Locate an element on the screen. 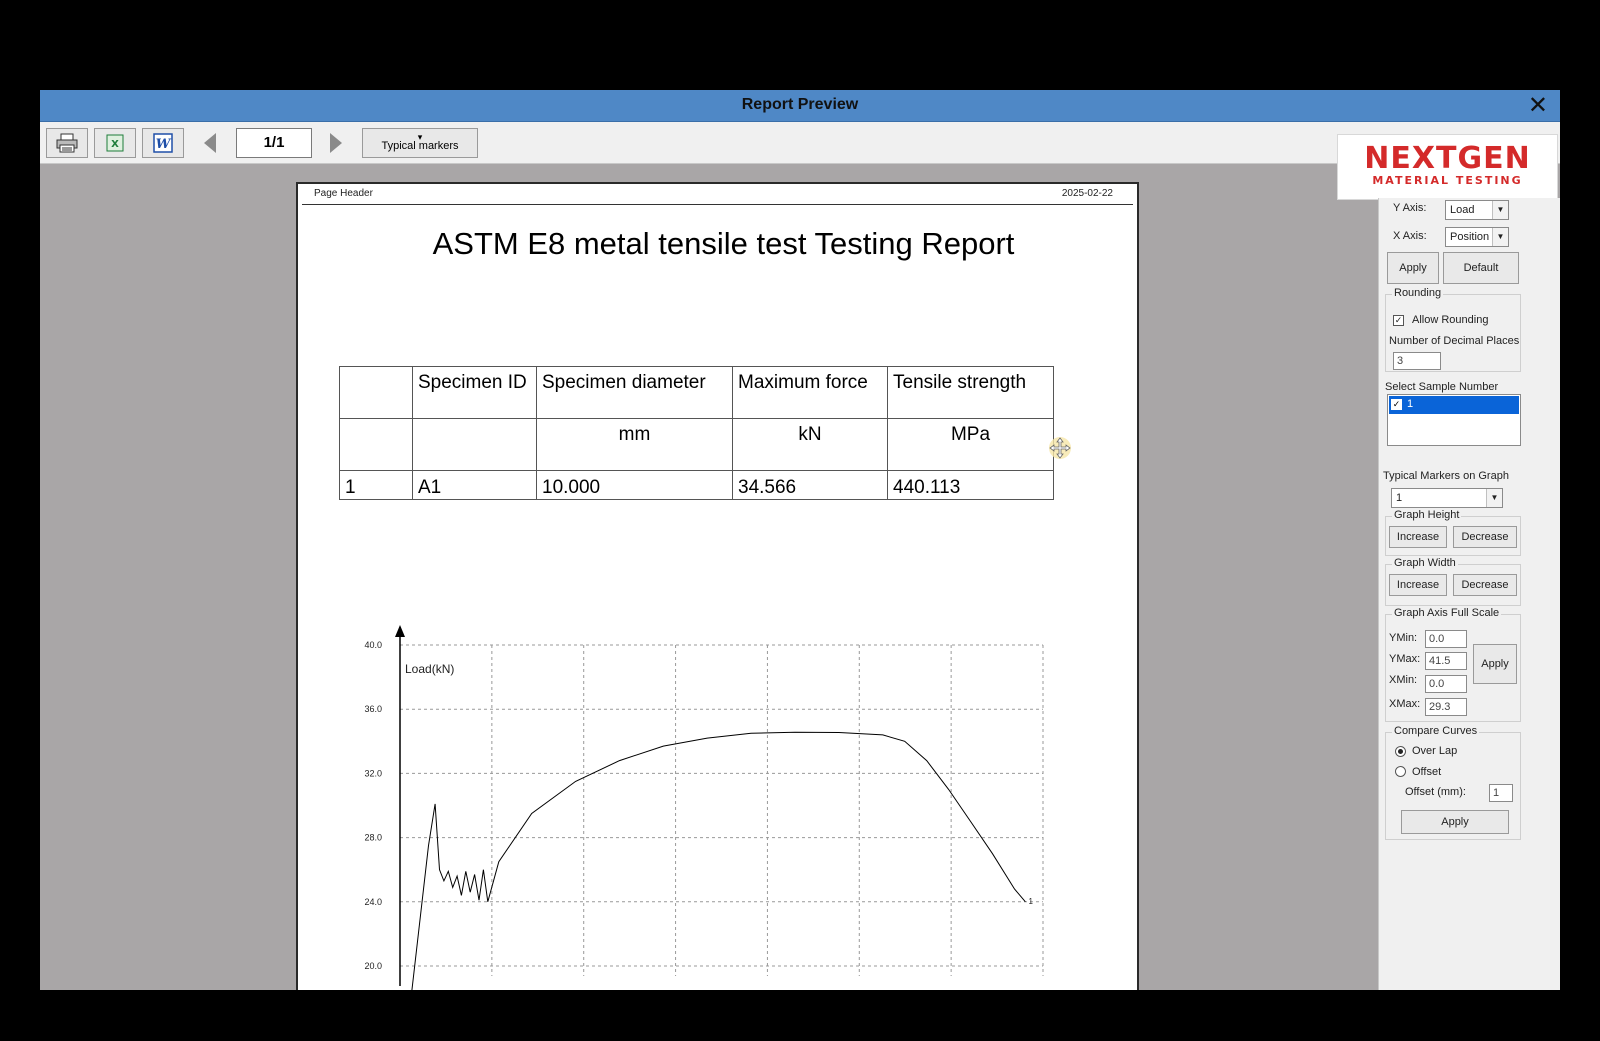  allow-rounding-checkbox: ✓ is located at coordinates (1398, 320).